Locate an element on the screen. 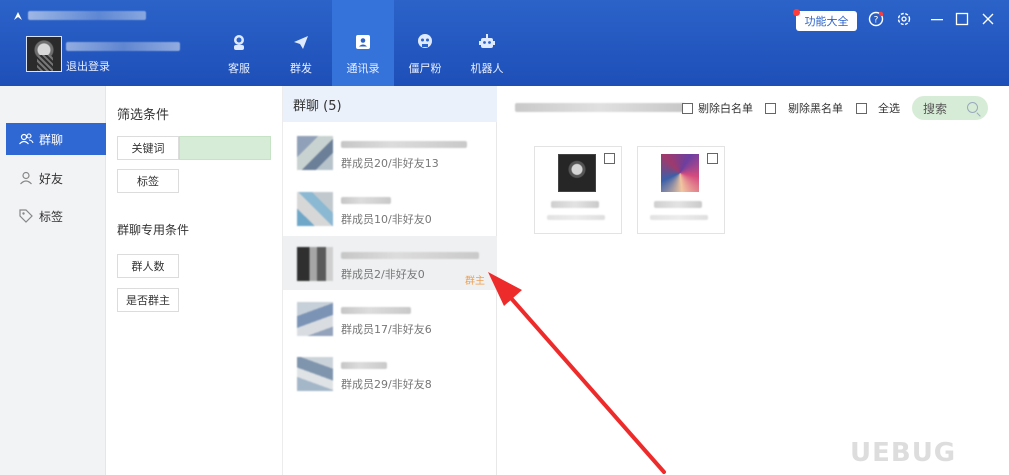 This screenshot has width=1009, height=475. select-all-label: 全选 is located at coordinates (889, 108).